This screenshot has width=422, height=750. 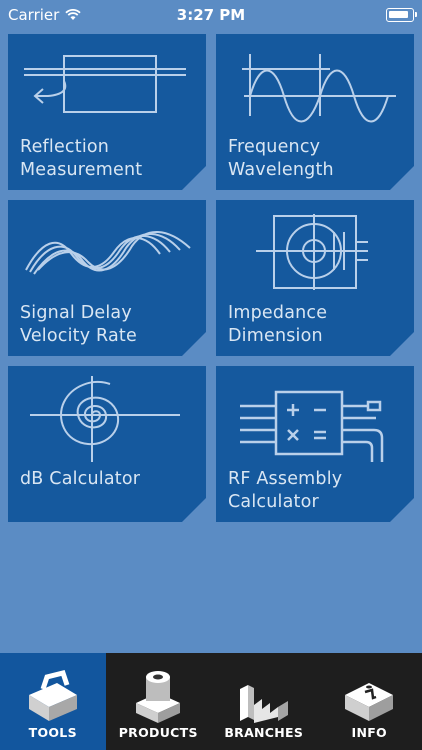 I want to click on tab-info: INFO, so click(x=369, y=701).